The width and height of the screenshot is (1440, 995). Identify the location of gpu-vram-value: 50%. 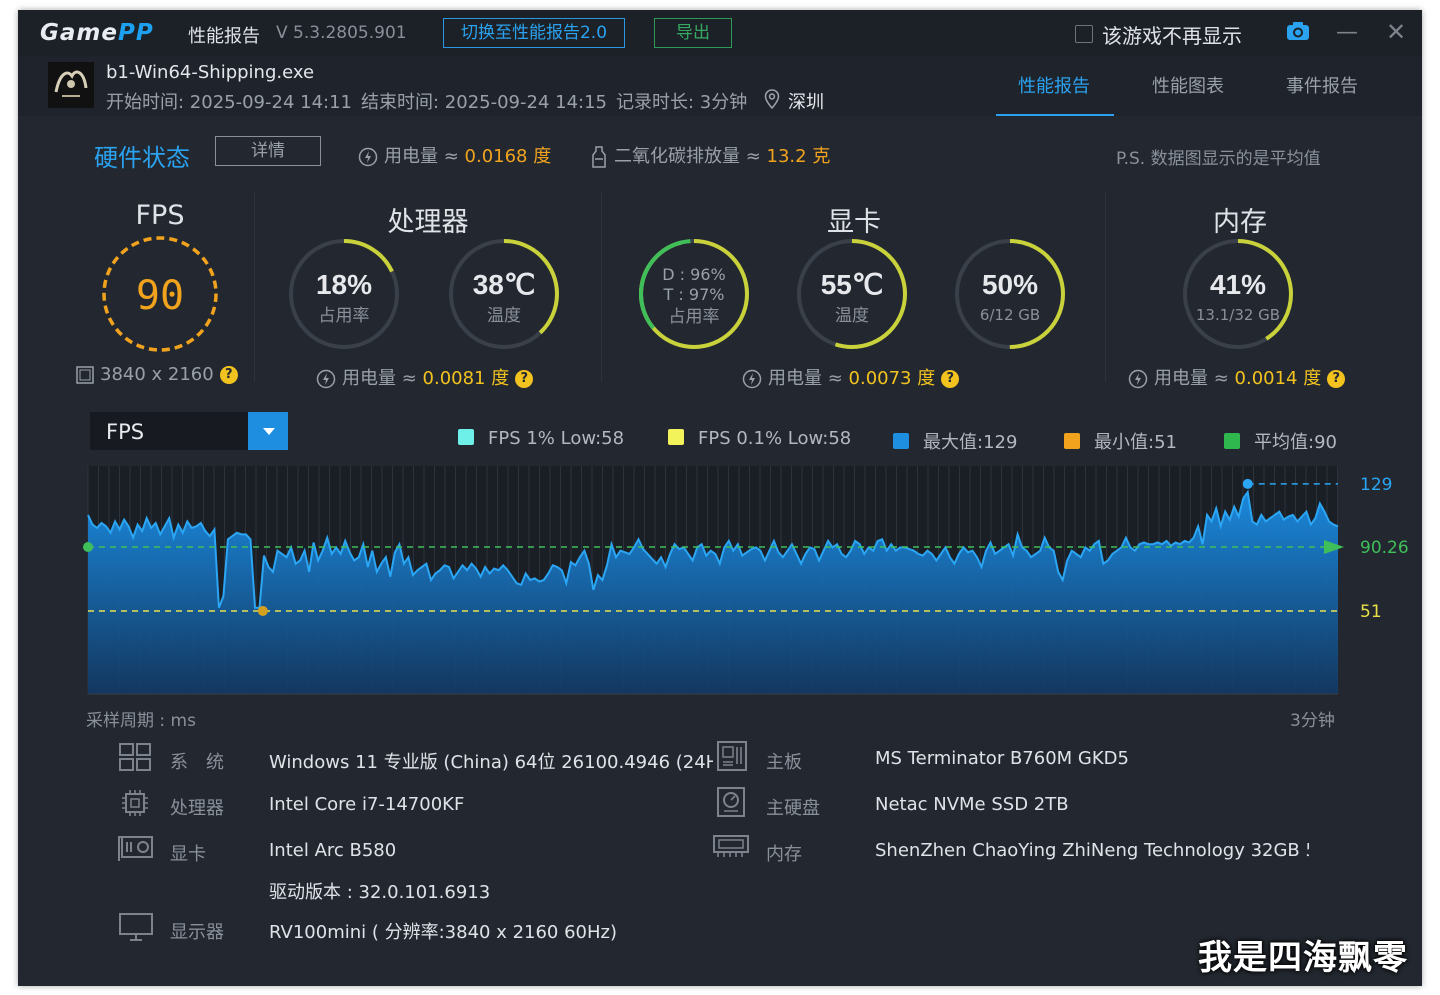
(1010, 284).